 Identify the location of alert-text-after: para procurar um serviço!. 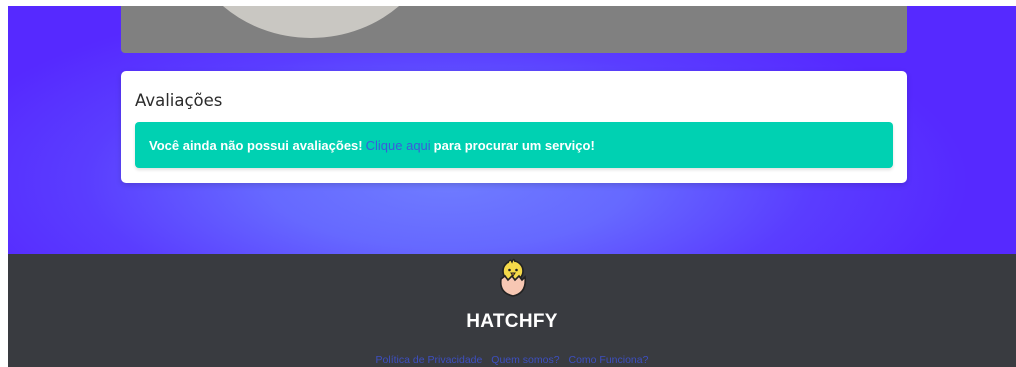
(514, 145).